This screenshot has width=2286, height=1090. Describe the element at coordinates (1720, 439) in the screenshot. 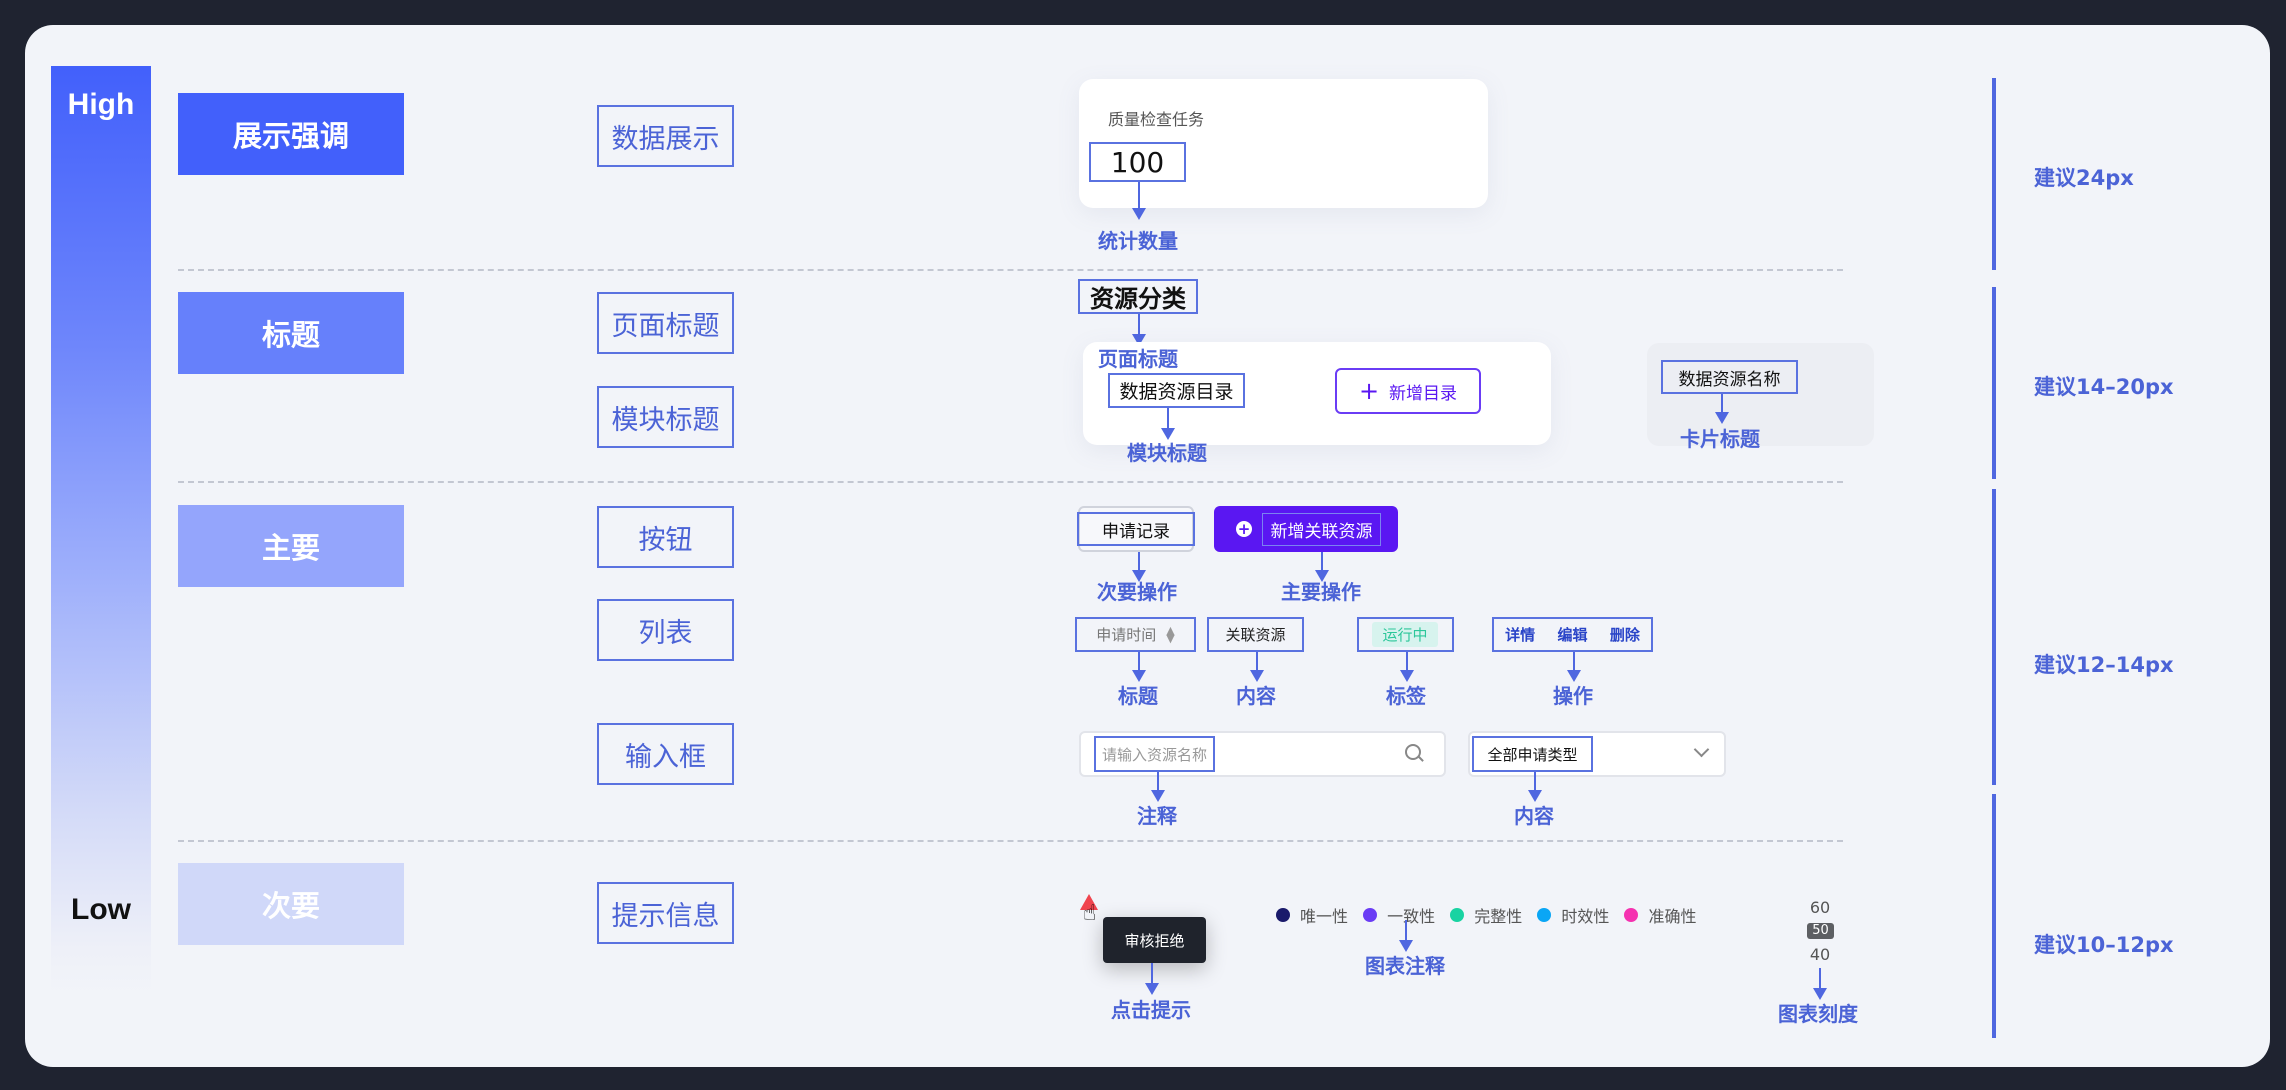

I see `annotation-card-title: 卡片标题` at that location.